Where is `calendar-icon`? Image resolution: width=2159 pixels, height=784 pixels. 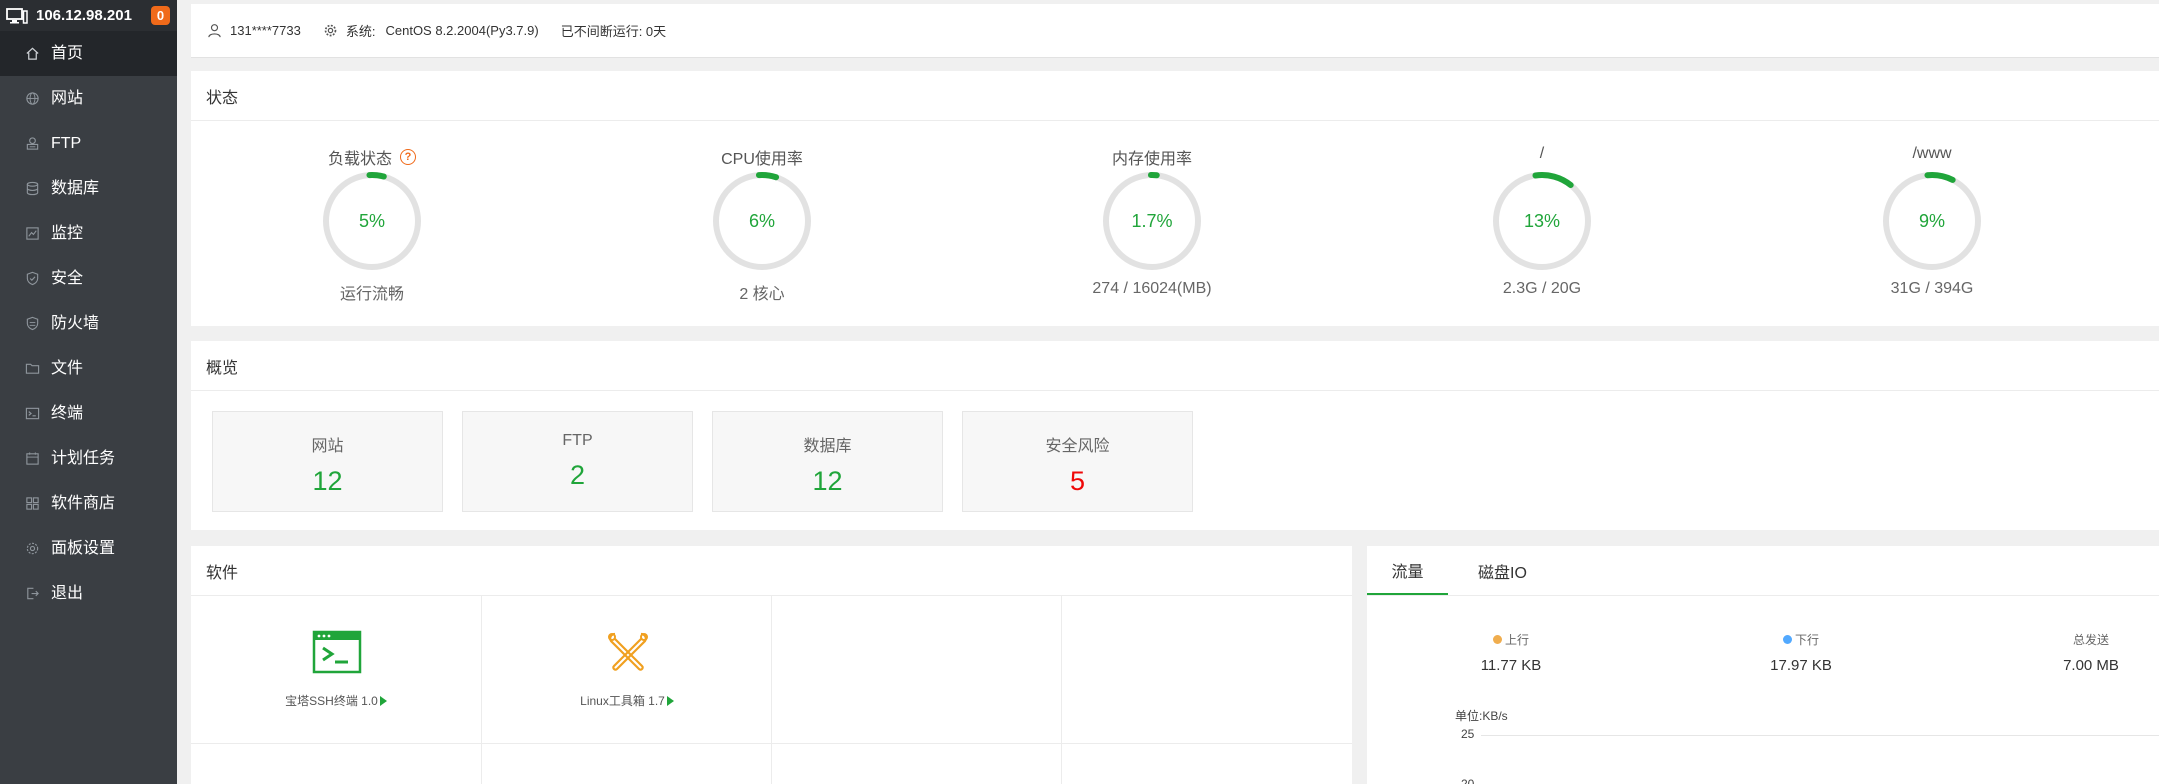
calendar-icon is located at coordinates (32, 459).